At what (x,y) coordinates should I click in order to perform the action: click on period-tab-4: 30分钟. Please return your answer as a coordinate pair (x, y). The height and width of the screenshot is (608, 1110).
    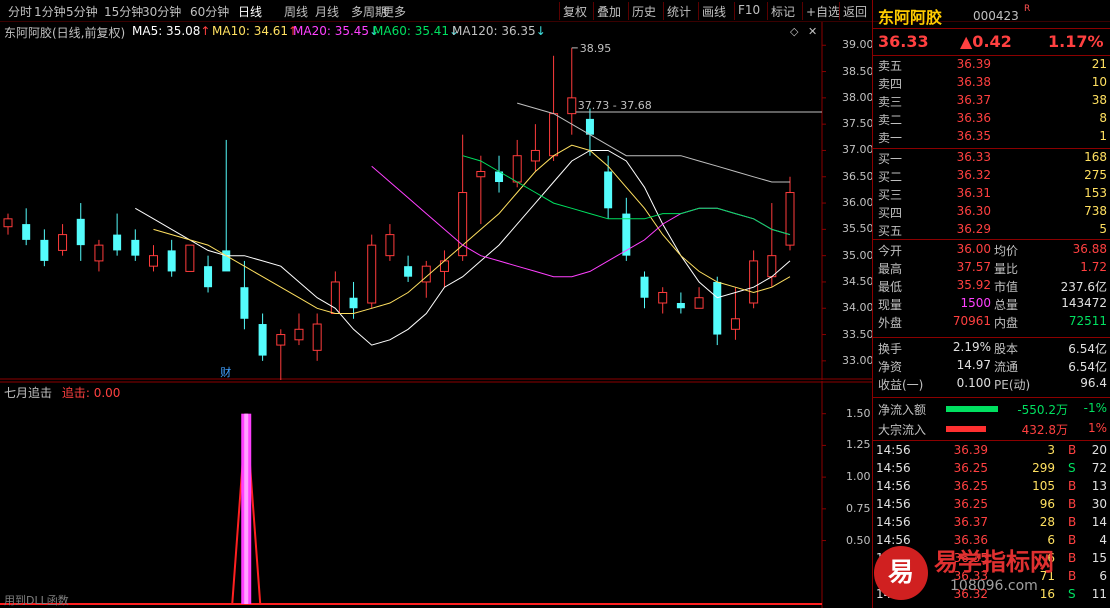
    Looking at the image, I should click on (161, 11).